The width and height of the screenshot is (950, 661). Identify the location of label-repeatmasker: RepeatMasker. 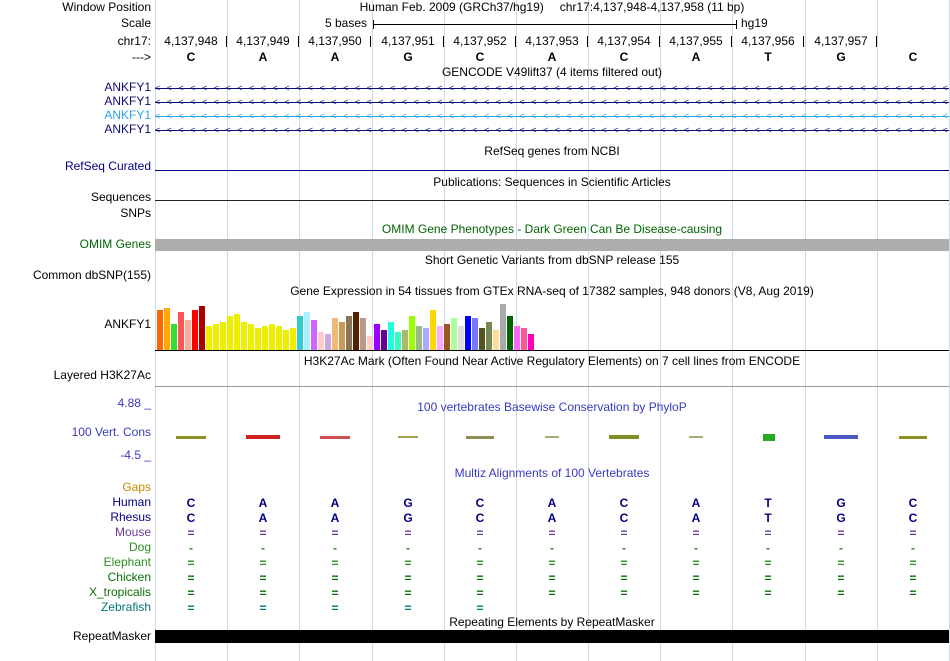
(75, 636).